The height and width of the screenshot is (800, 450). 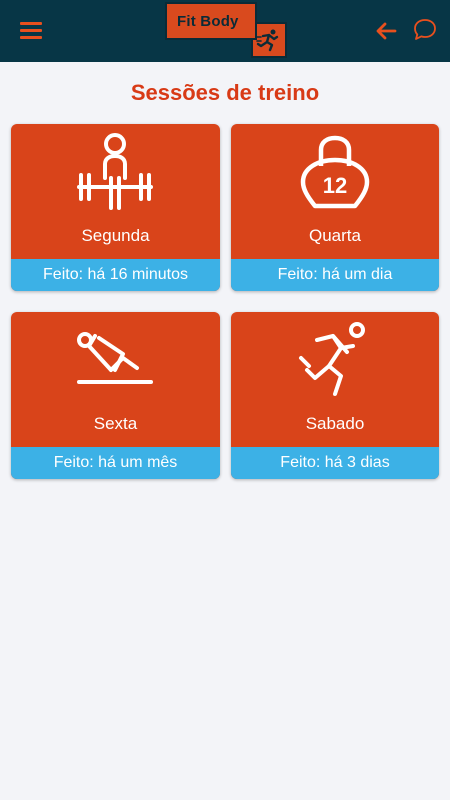 What do you see at coordinates (115, 235) in the screenshot?
I see `session-name: Segunda` at bounding box center [115, 235].